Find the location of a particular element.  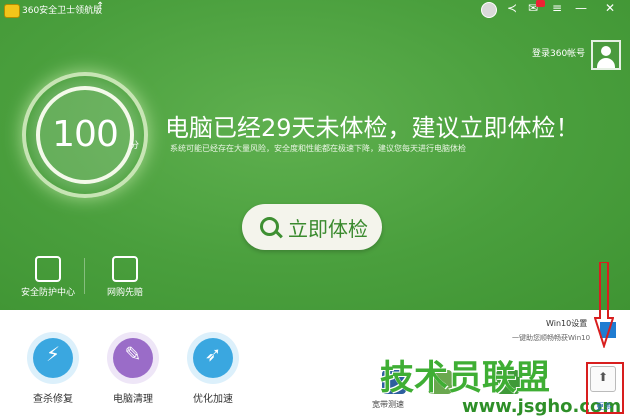

avatar-body is located at coordinates (606, 63).